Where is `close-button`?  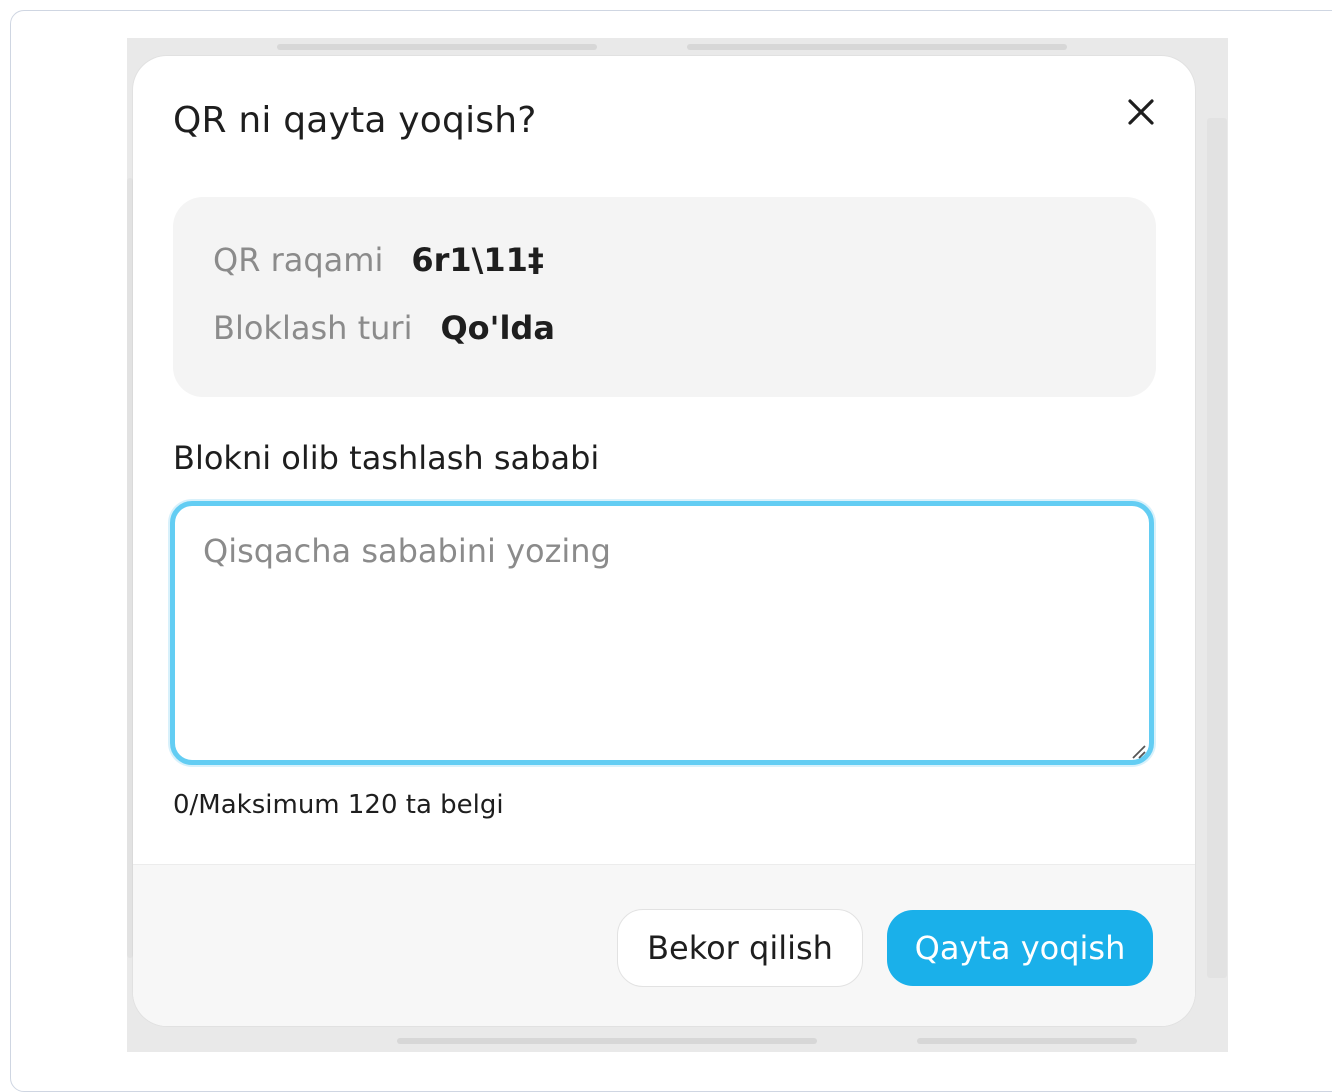 close-button is located at coordinates (1141, 112).